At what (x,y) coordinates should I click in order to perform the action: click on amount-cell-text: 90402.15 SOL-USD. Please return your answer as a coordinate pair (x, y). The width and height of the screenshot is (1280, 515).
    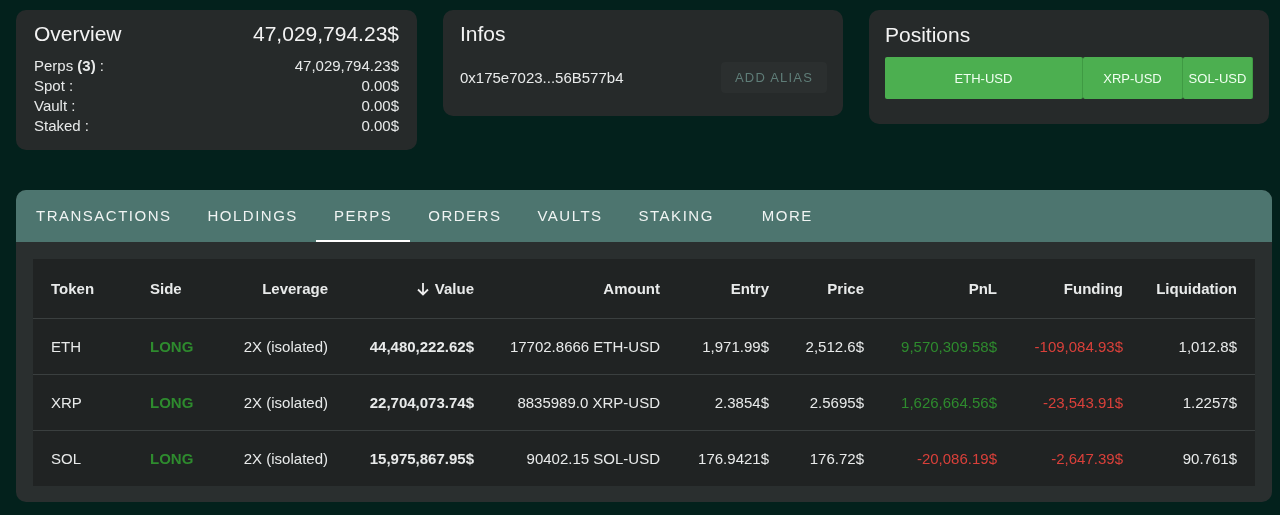
    Looking at the image, I should click on (592, 458).